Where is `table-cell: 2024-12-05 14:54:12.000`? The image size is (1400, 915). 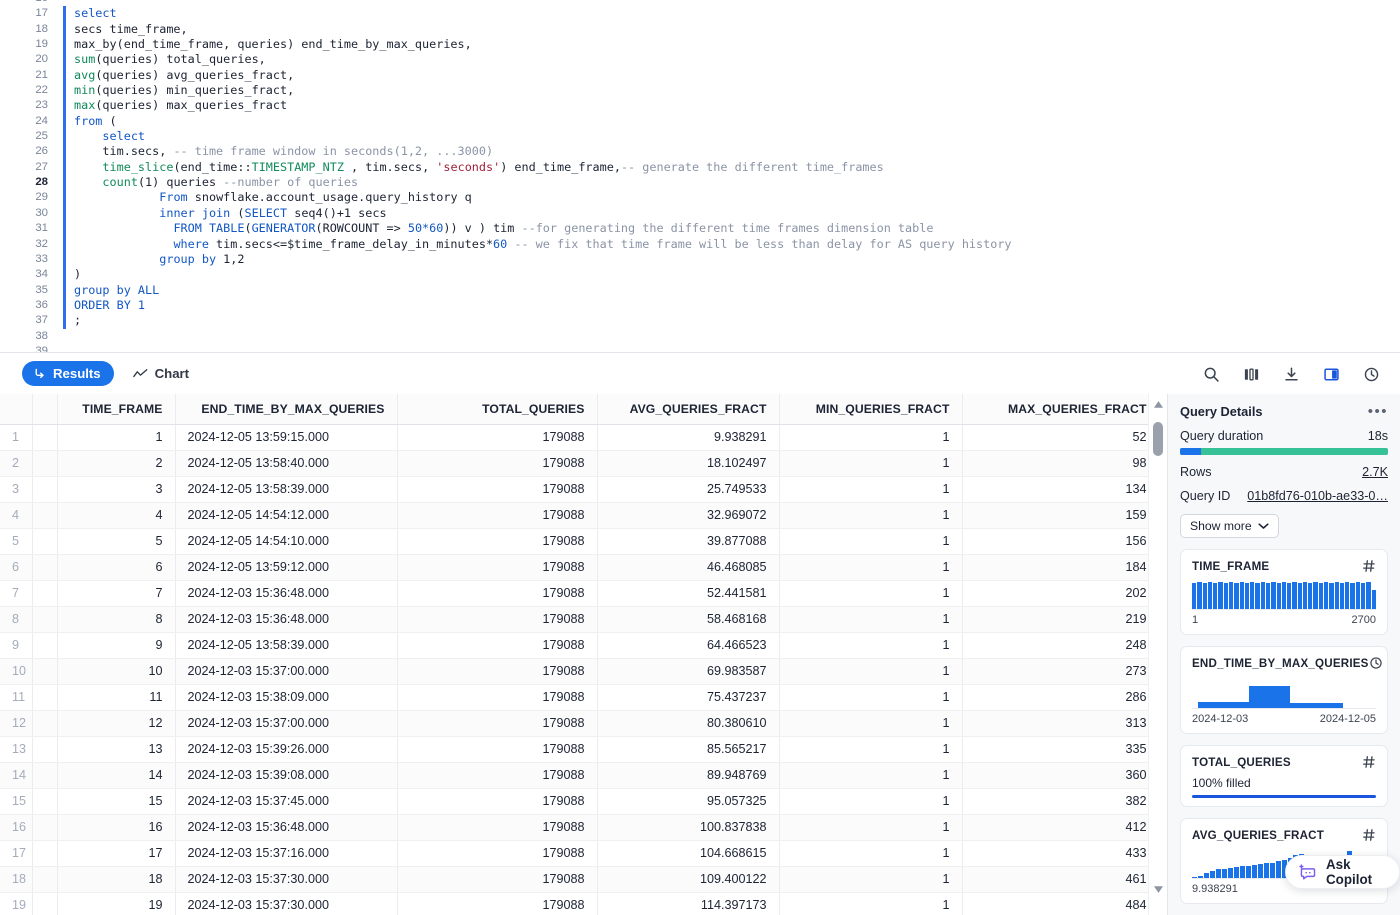
table-cell: 2024-12-05 14:54:12.000 is located at coordinates (286, 515).